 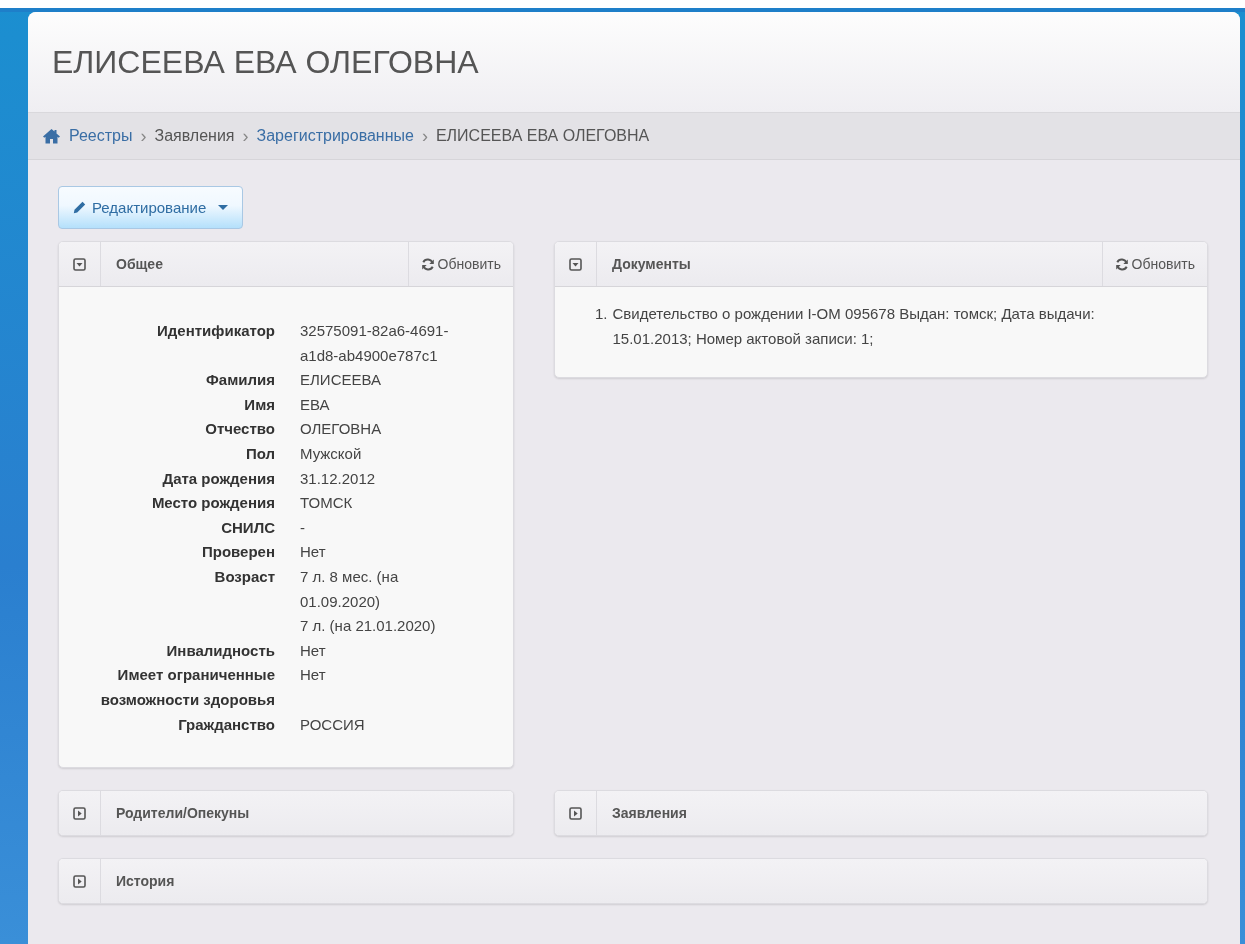 What do you see at coordinates (259, 453) in the screenshot?
I see `field-label: Пол` at bounding box center [259, 453].